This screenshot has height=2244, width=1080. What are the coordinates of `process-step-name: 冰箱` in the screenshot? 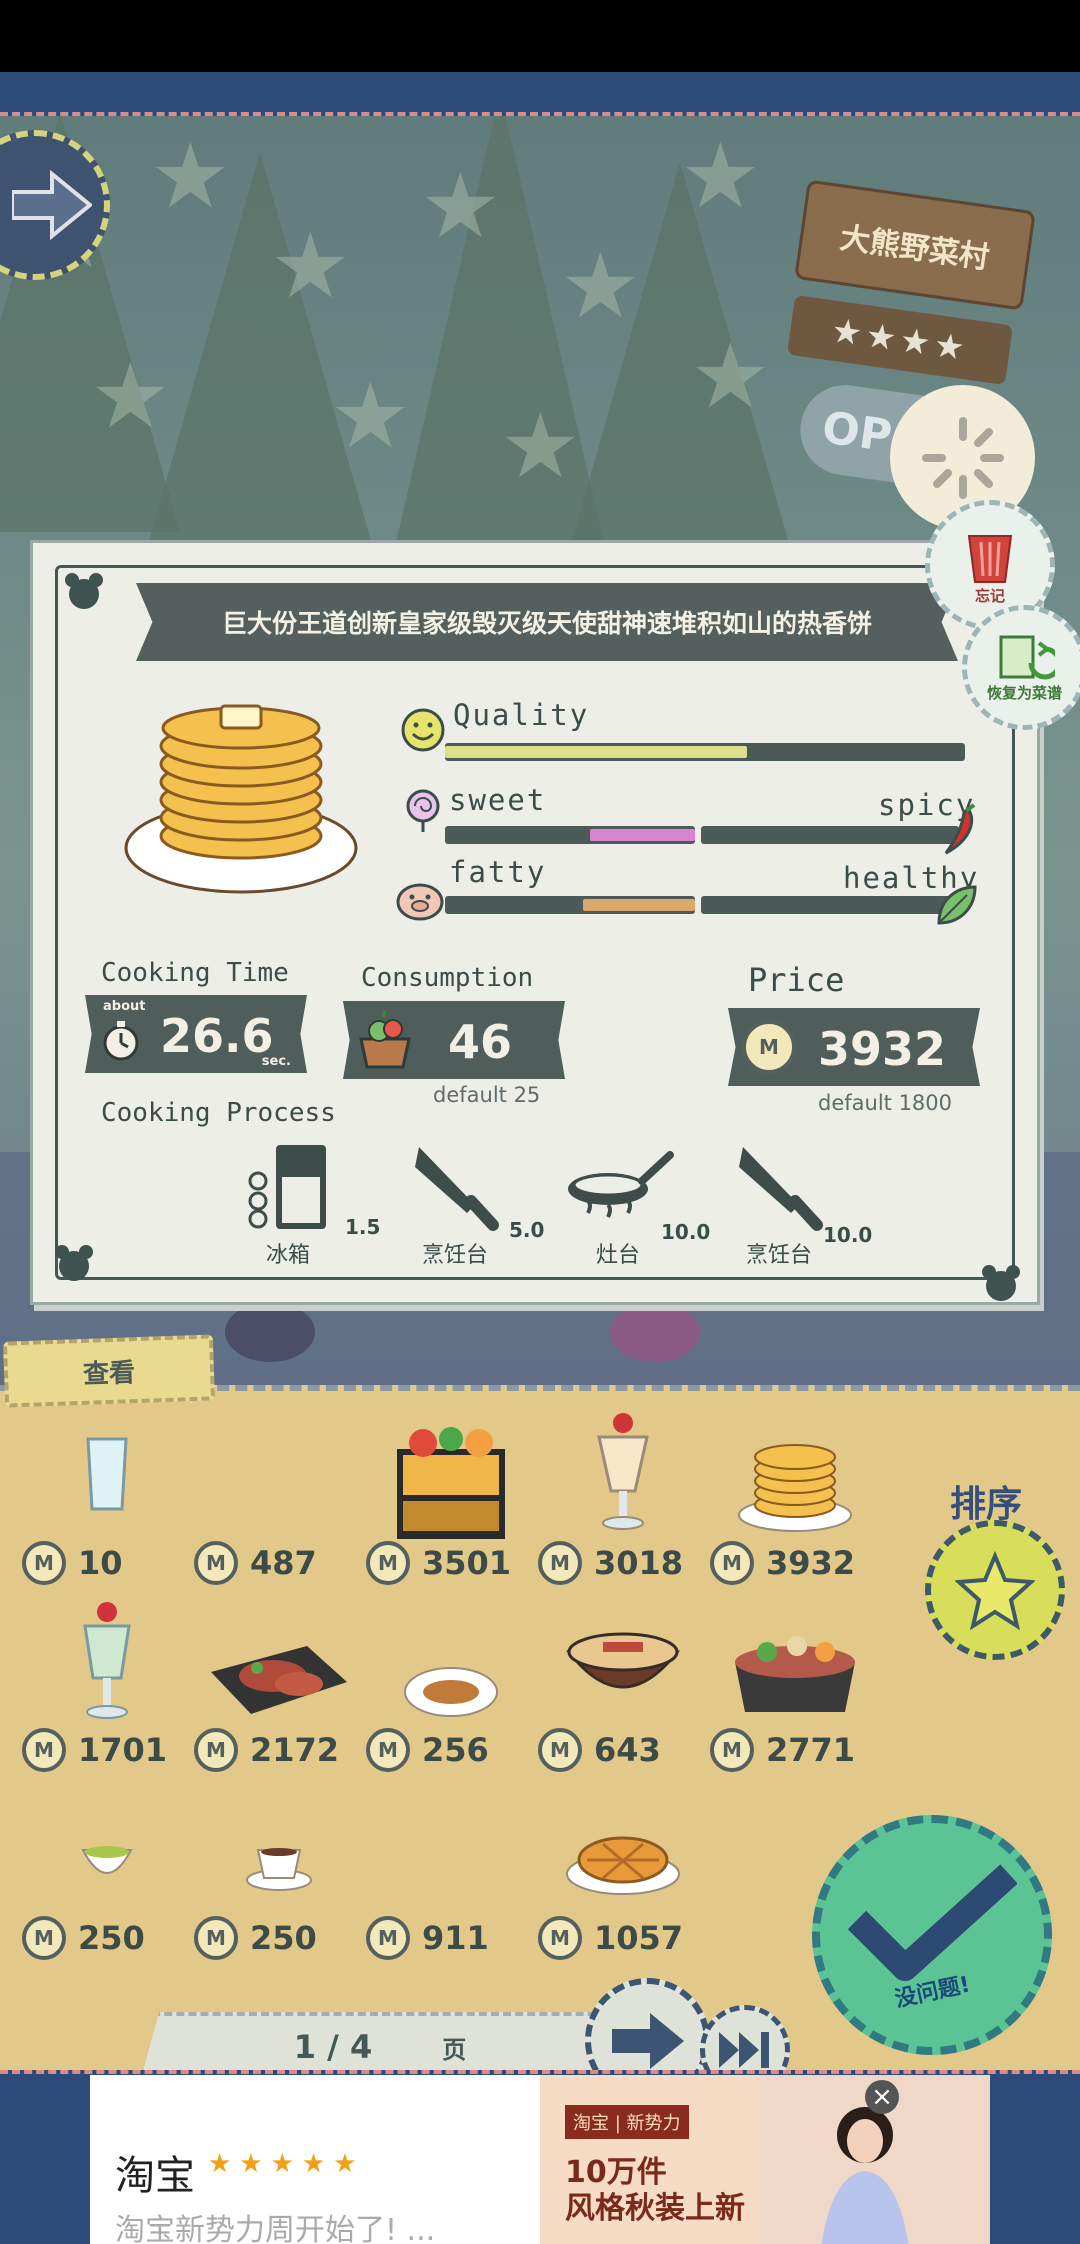 It's located at (287, 1255).